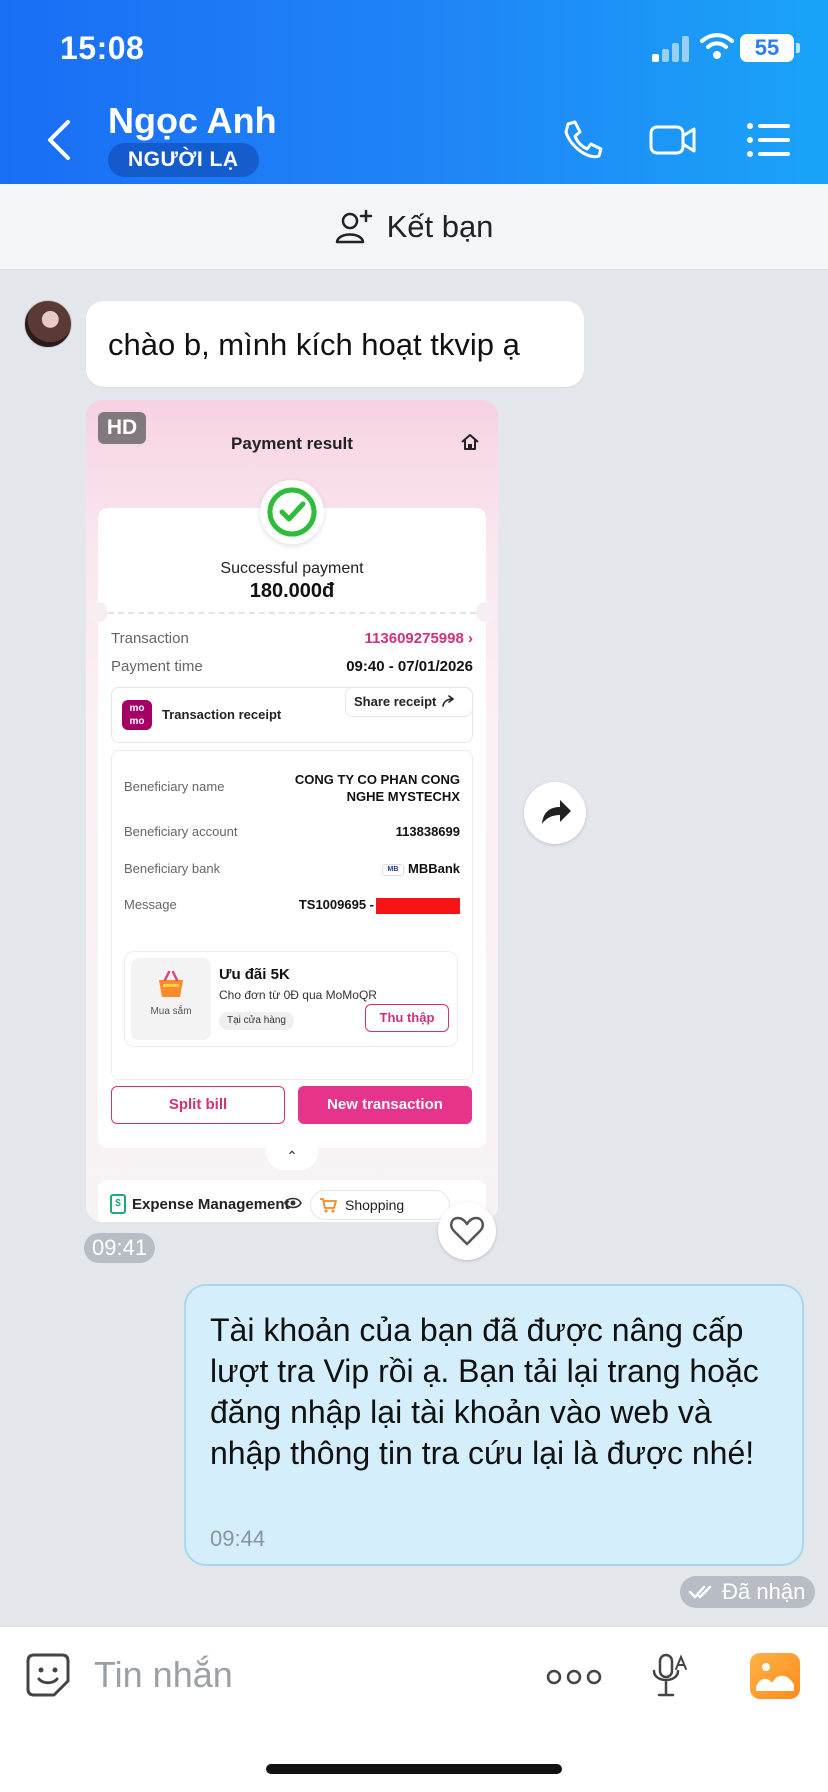  What do you see at coordinates (238, 1538) in the screenshot?
I see `outgoing-message-time: 09:44` at bounding box center [238, 1538].